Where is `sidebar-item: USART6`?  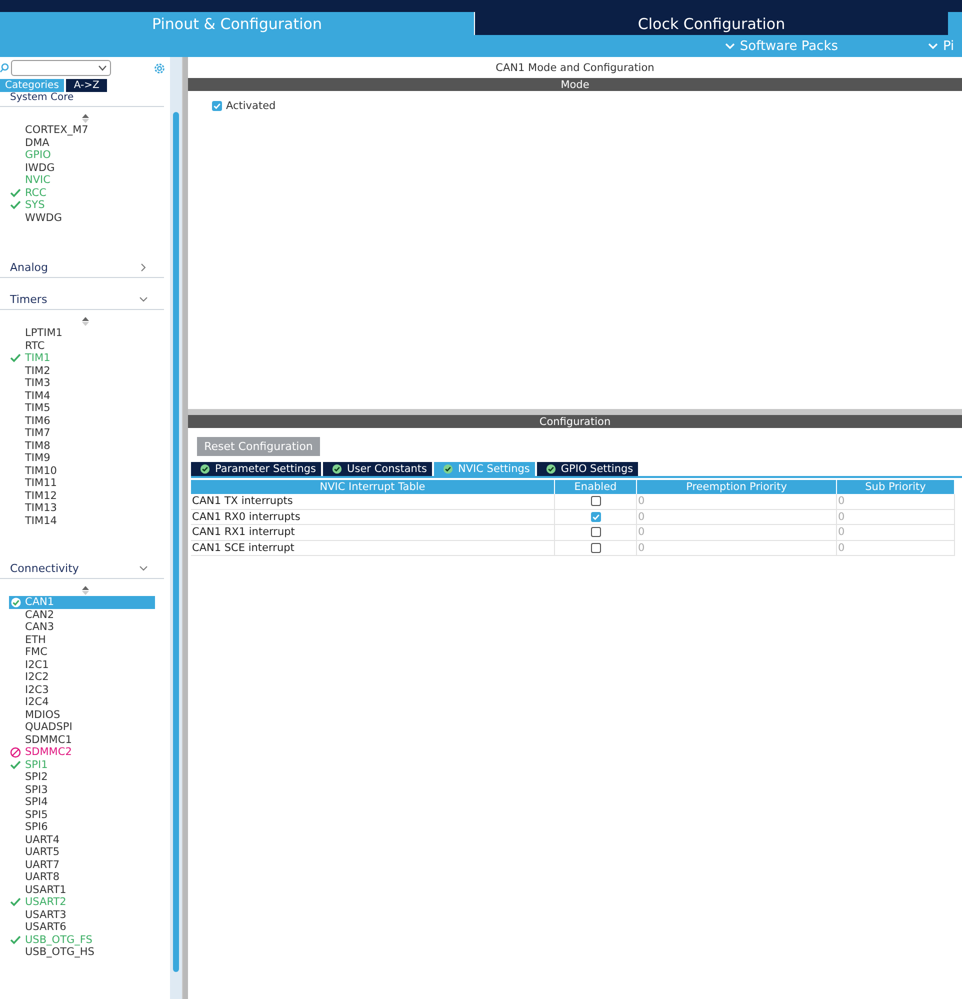
sidebar-item: USART6 is located at coordinates (82, 927).